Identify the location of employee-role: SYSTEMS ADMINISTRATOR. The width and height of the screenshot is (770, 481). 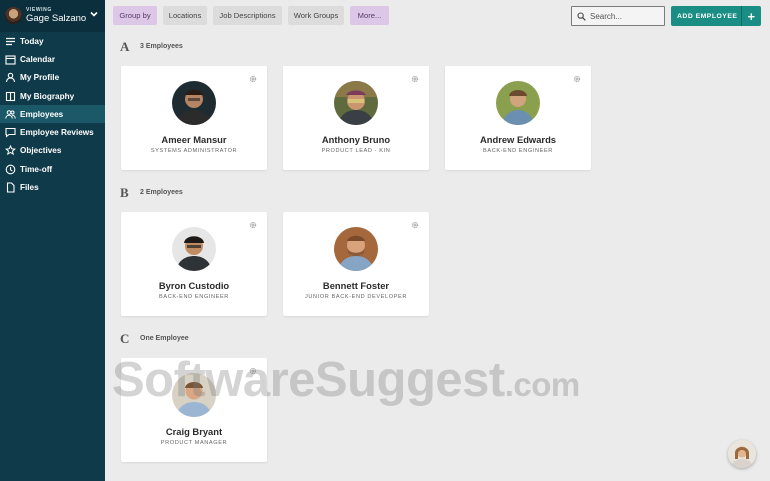
(194, 151).